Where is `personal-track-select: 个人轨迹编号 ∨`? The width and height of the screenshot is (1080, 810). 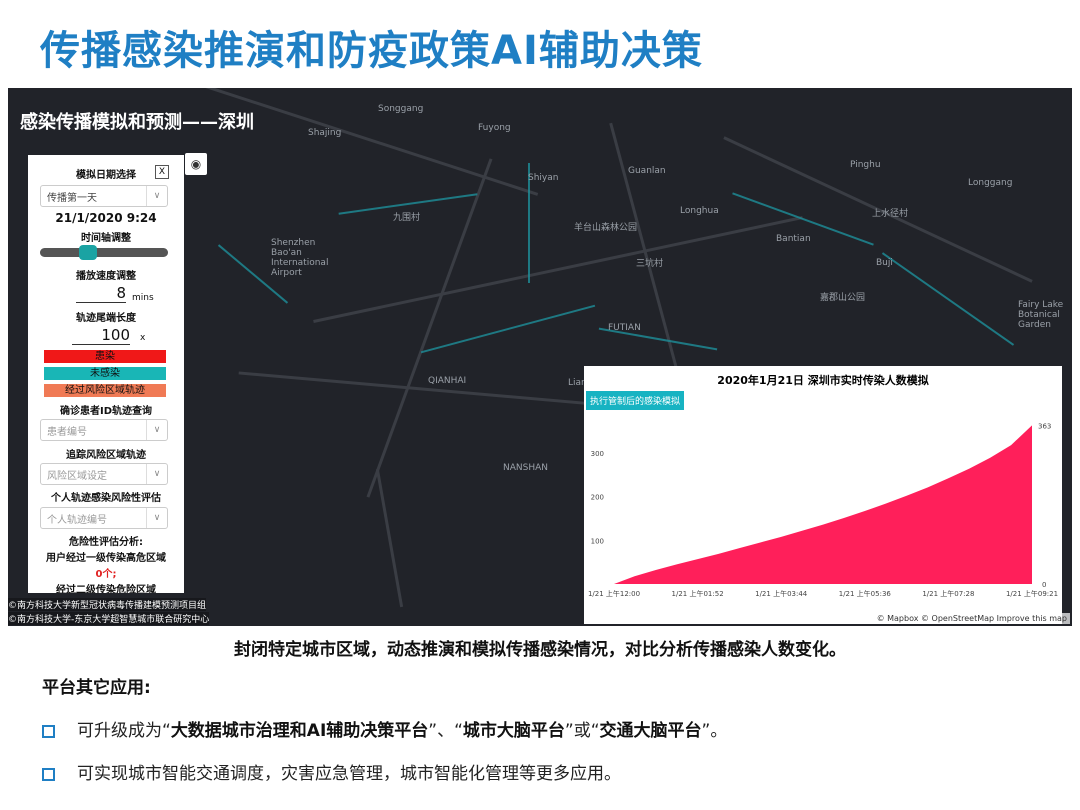 personal-track-select: 个人轨迹编号 ∨ is located at coordinates (104, 518).